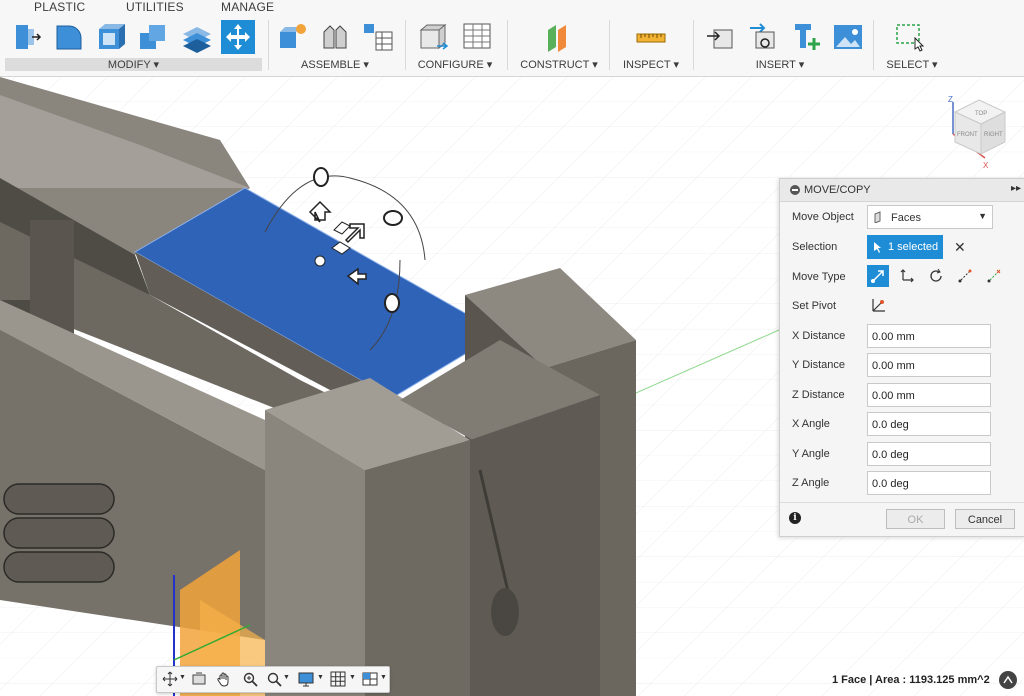 The width and height of the screenshot is (1024, 696). What do you see at coordinates (929, 336) in the screenshot?
I see `x-distance-input: 0.00 mm` at bounding box center [929, 336].